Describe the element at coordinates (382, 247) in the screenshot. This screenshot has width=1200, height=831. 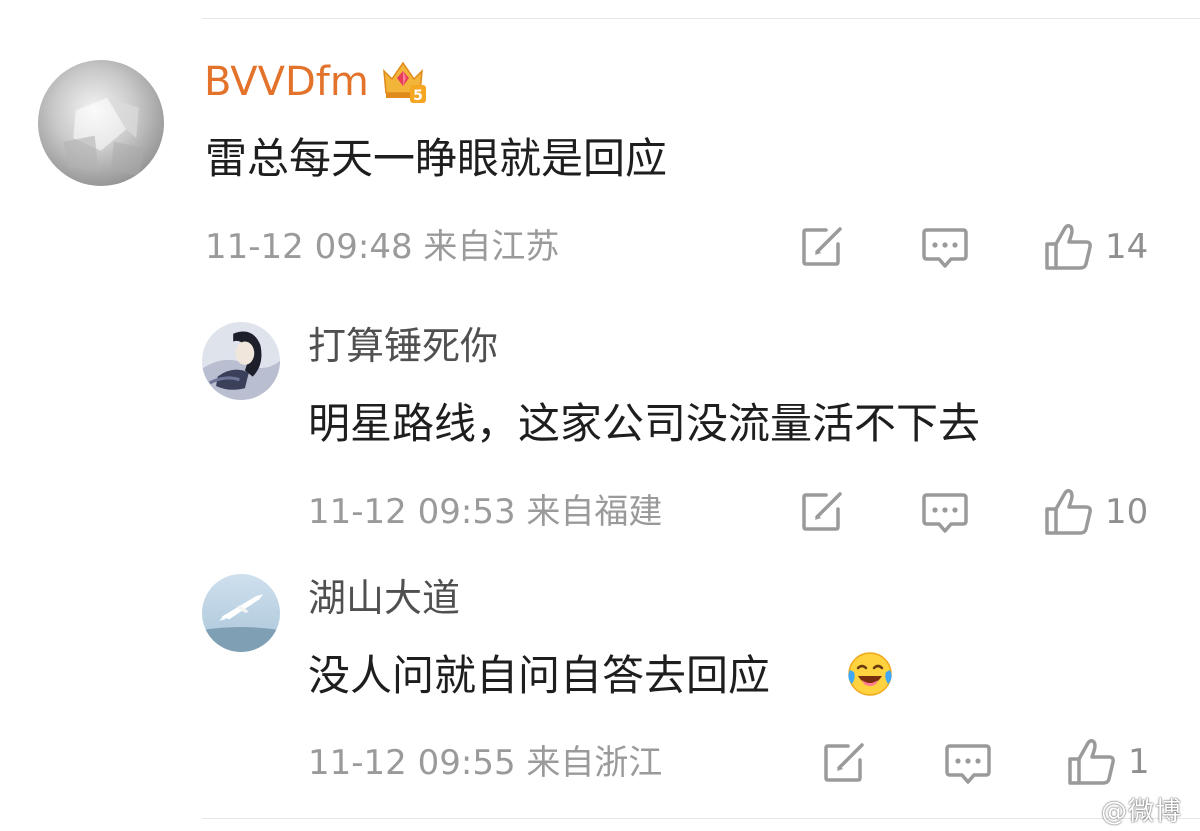
I see `comment-meta: 11-12 09:48 来自江苏` at that location.